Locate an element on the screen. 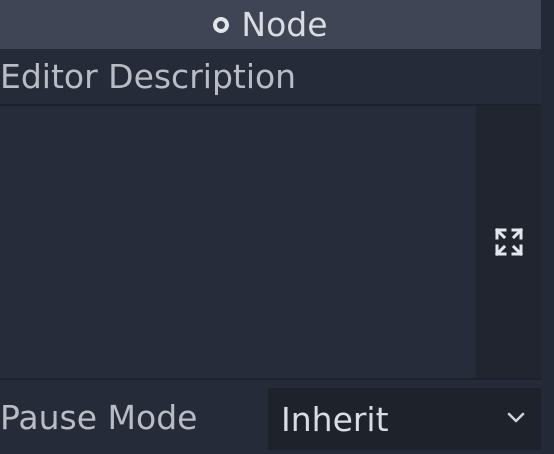 The height and width of the screenshot is (454, 554). editor-description-row: Editor Description is located at coordinates (270, 76).